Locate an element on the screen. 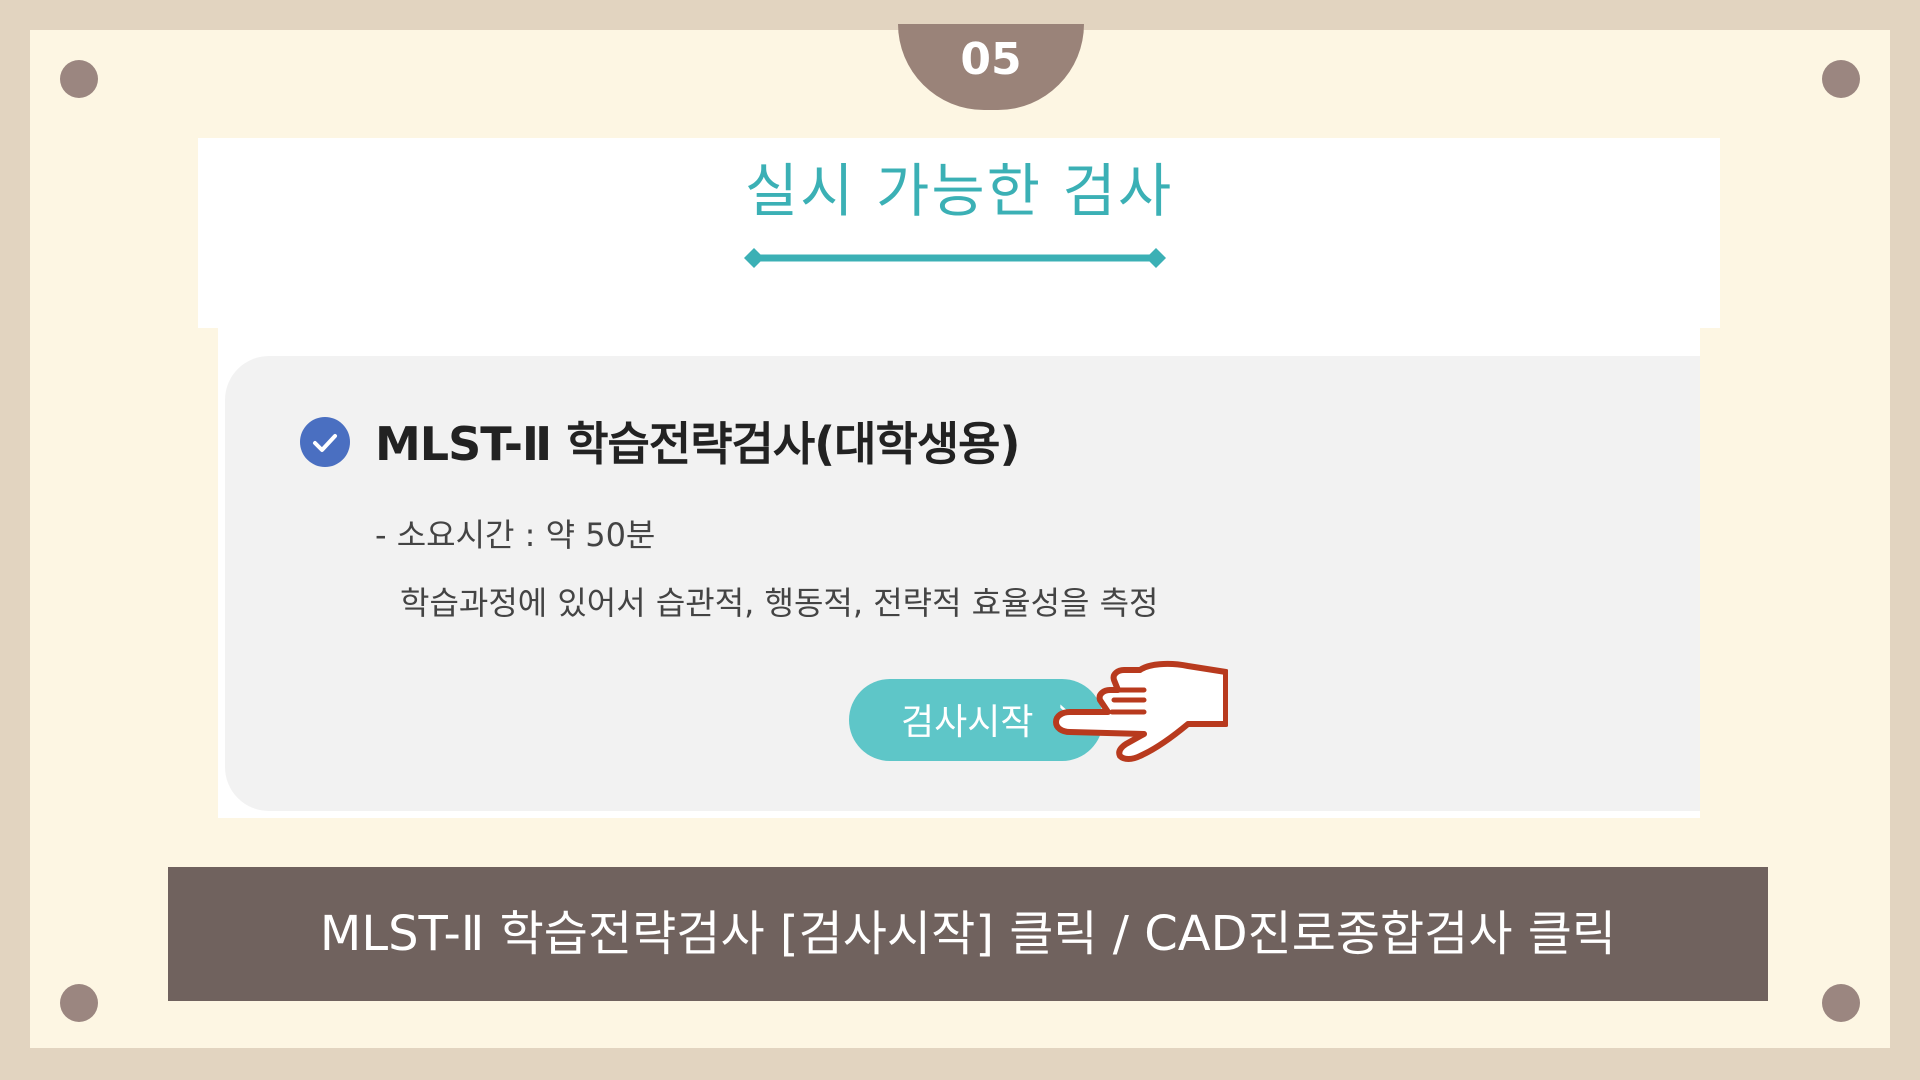 This screenshot has height=1080, width=1920. pin-bottom-right is located at coordinates (1841, 1003).